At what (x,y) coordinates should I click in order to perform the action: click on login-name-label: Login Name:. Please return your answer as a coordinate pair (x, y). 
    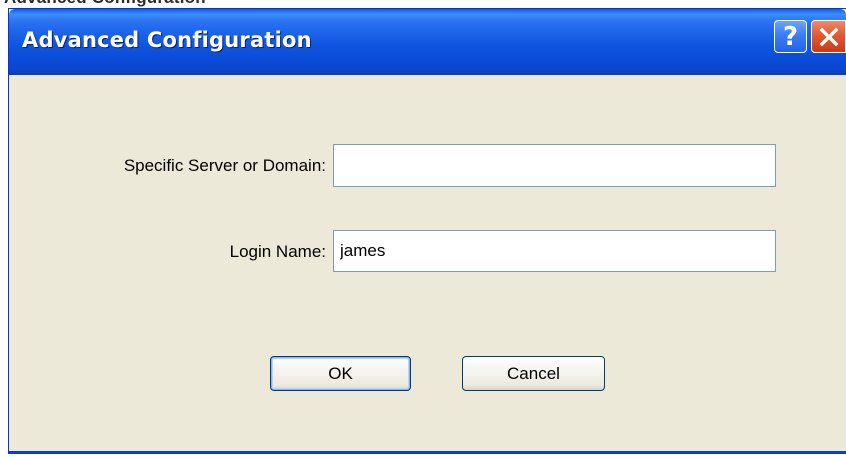
    Looking at the image, I should click on (277, 251).